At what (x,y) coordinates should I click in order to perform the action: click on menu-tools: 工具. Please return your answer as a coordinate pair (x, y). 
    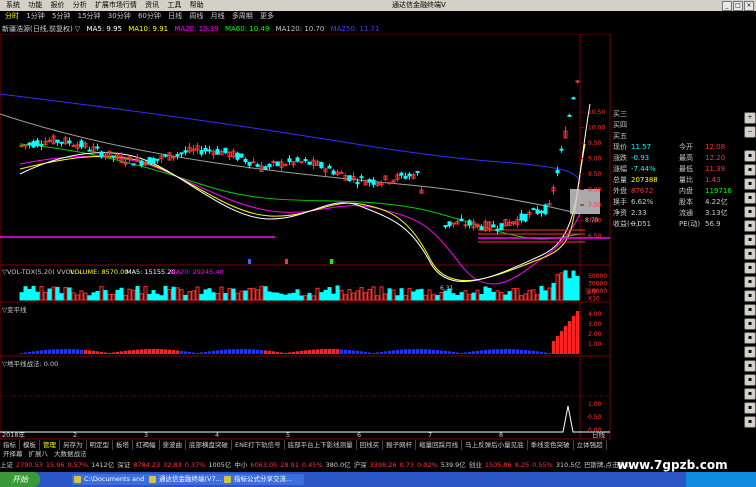
    Looking at the image, I should click on (174, 5).